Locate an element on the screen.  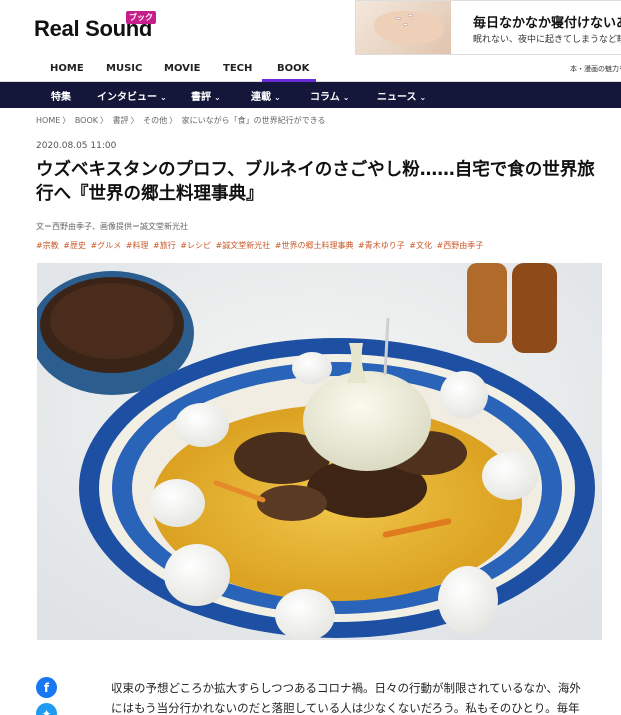
tag-link: #旅行 is located at coordinates (164, 245).